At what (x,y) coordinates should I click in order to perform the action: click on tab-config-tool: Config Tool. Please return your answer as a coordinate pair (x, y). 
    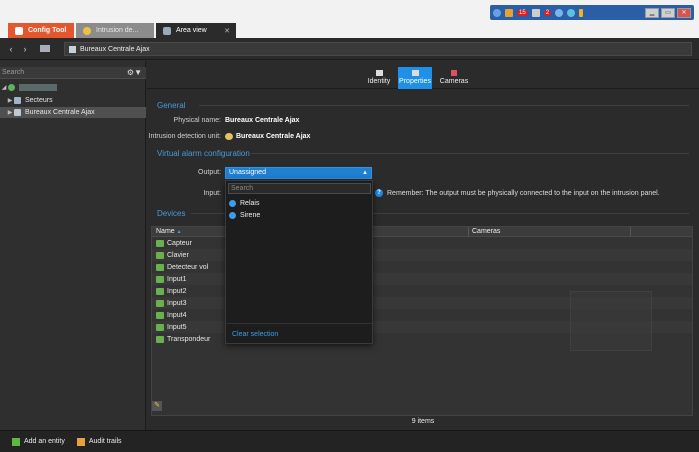
    Looking at the image, I should click on (41, 30).